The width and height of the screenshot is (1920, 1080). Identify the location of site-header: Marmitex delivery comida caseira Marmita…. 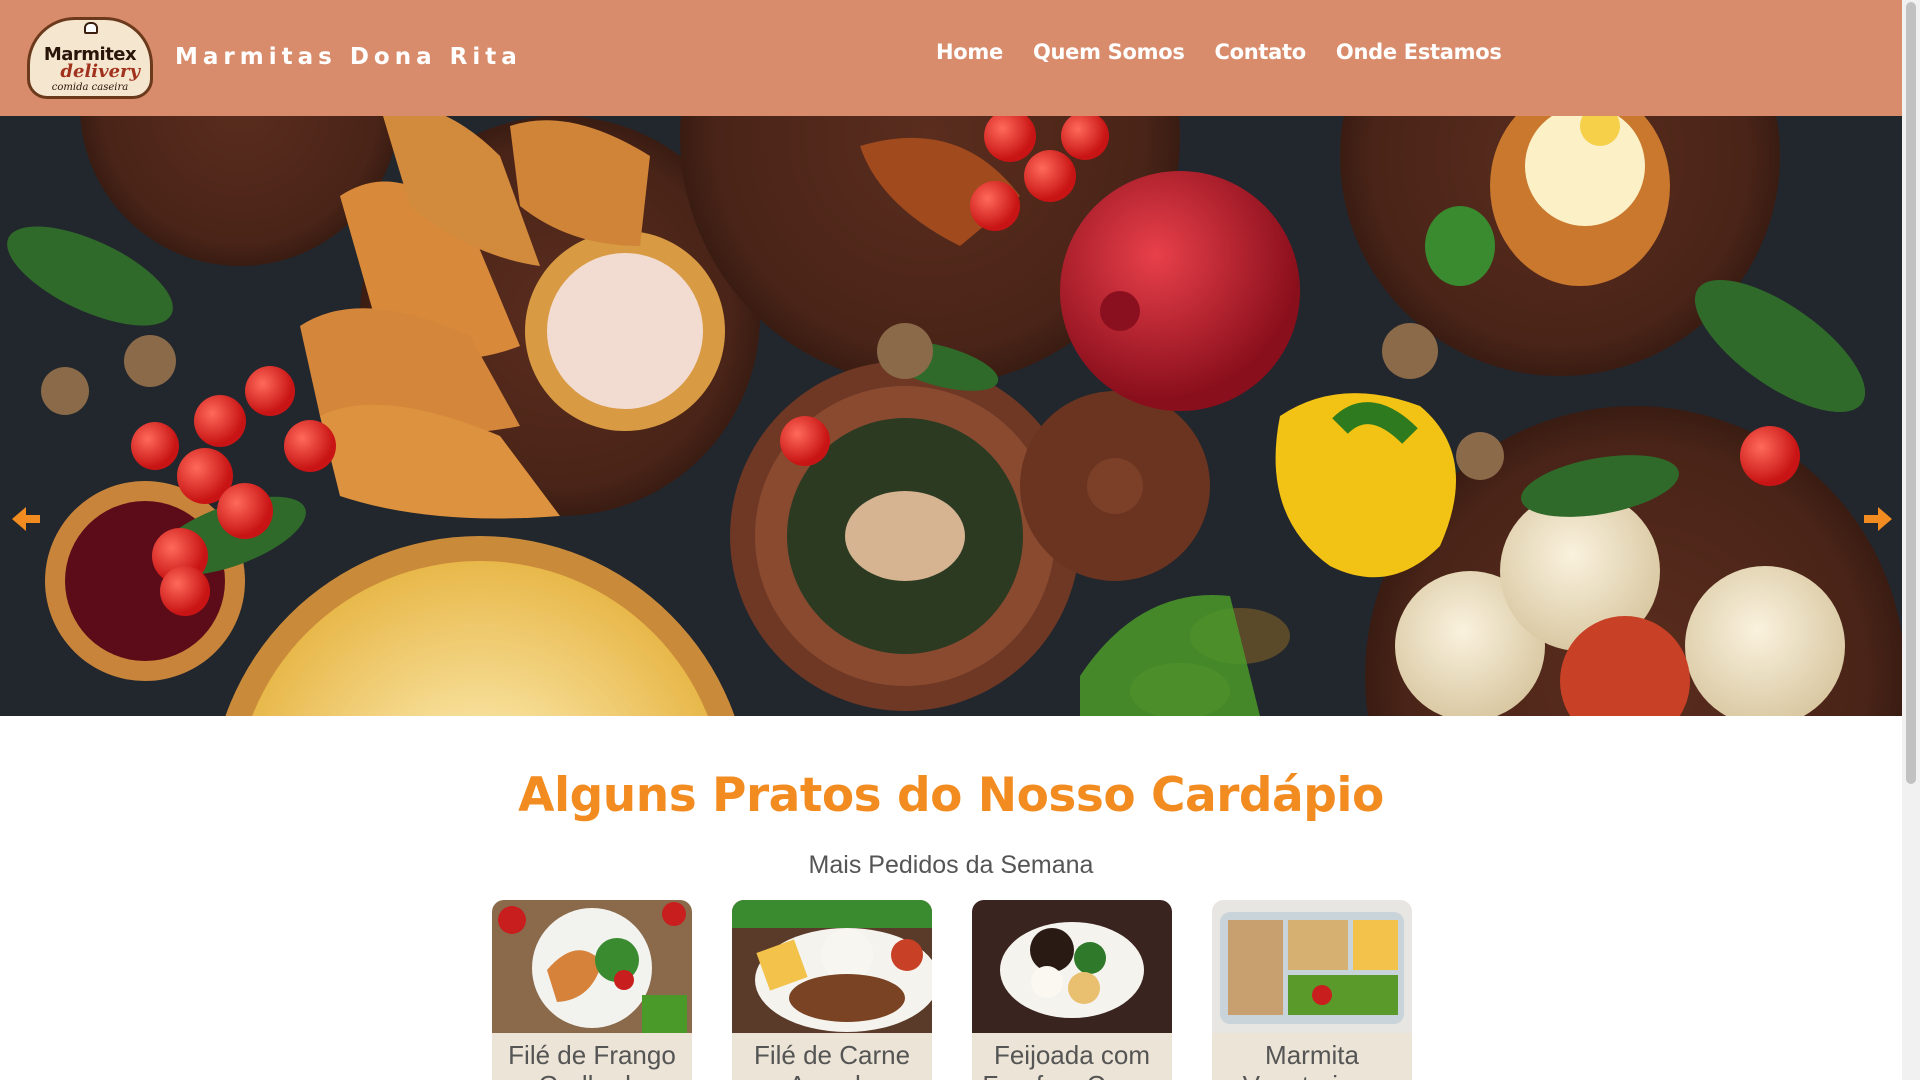
(951, 58).